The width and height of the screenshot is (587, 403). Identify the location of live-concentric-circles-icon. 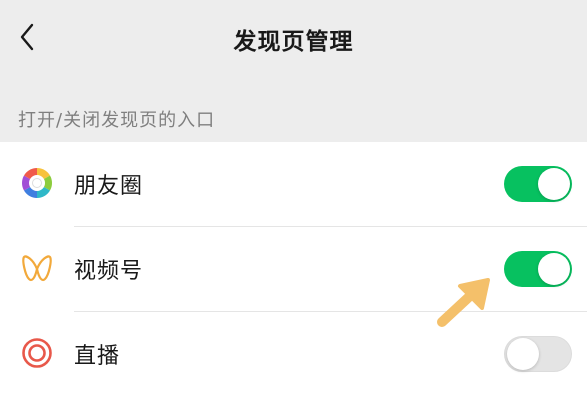
(37, 353).